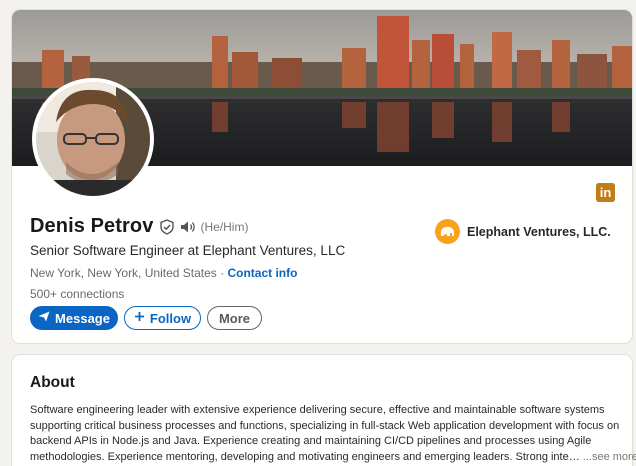 This screenshot has height=466, width=636. What do you see at coordinates (44, 318) in the screenshot?
I see `paper-plane-icon` at bounding box center [44, 318].